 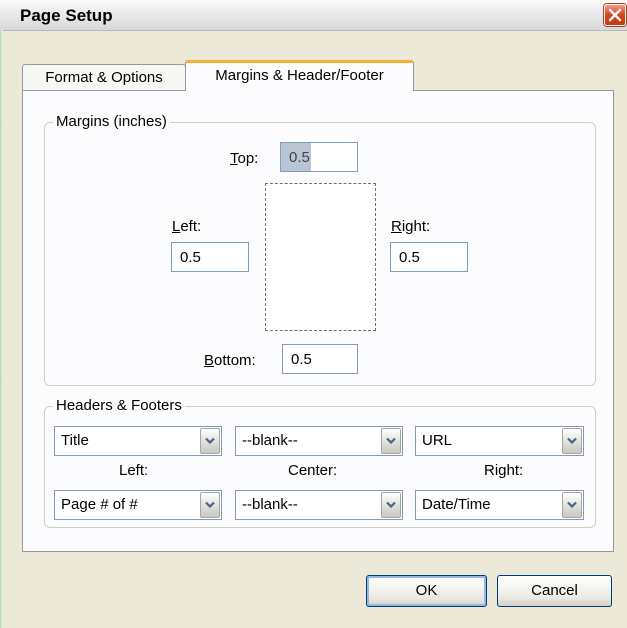 I want to click on header-left-select: Title, so click(x=138, y=441).